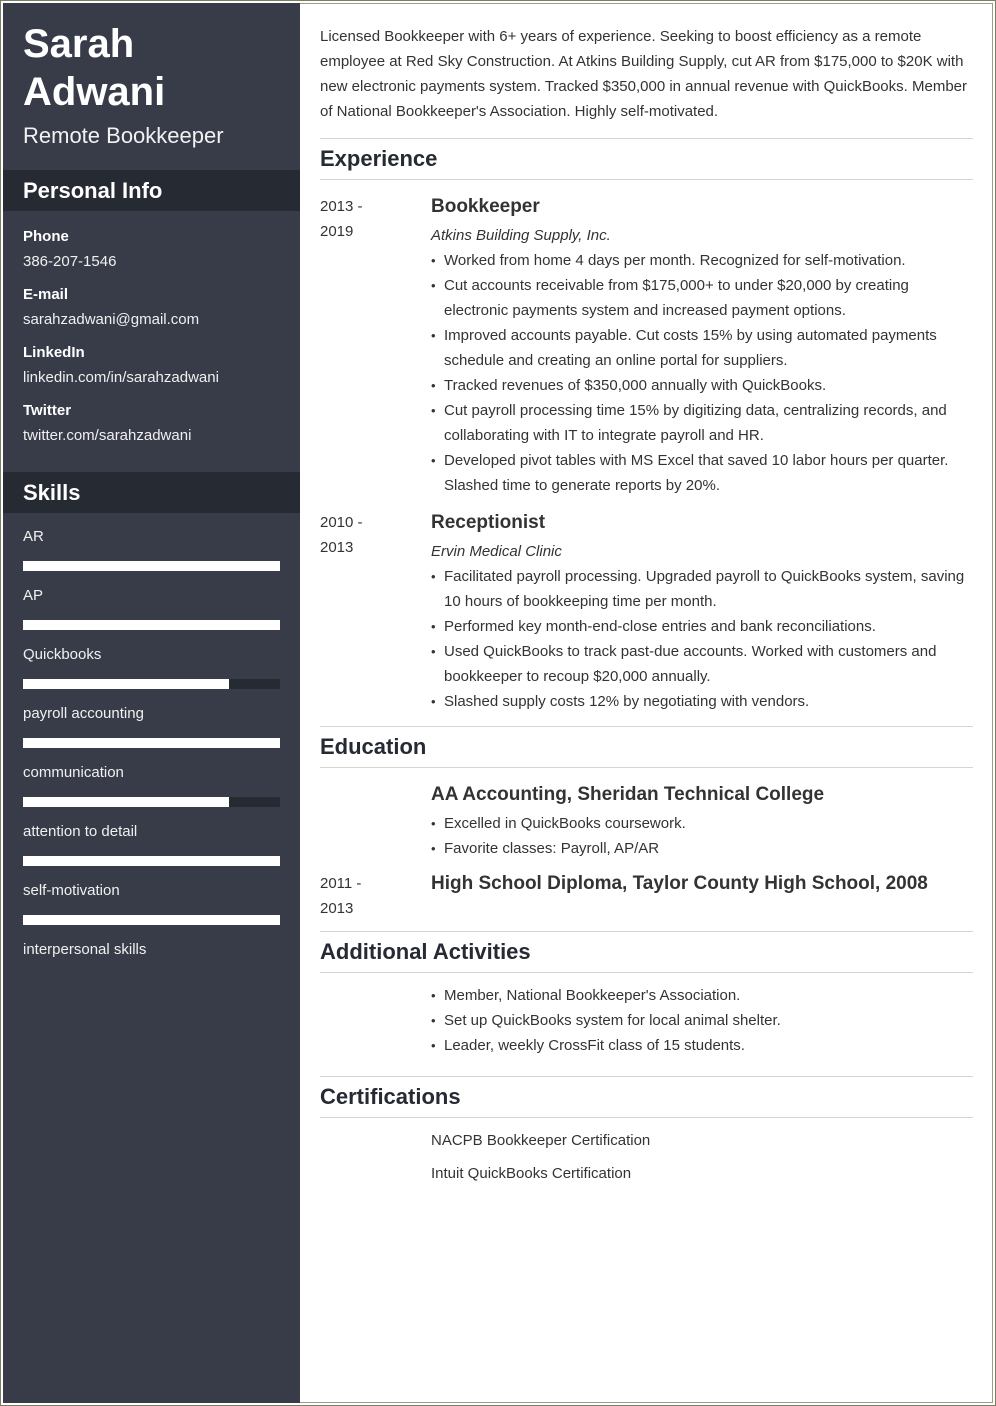  Describe the element at coordinates (62, 654) in the screenshot. I see `skill-name: Quickbooks` at that location.